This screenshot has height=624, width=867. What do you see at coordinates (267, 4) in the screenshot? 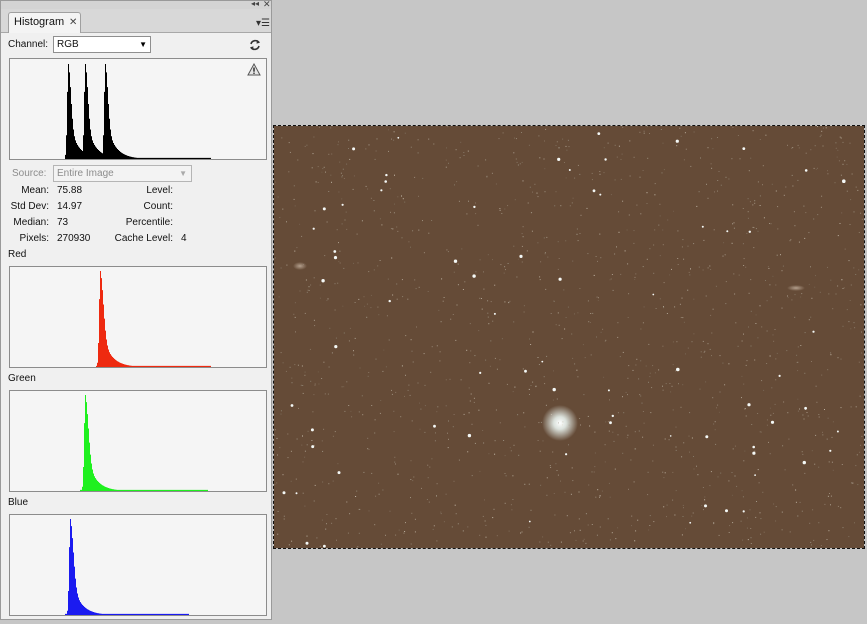
I see `panel-close-icon: ✕` at bounding box center [267, 4].